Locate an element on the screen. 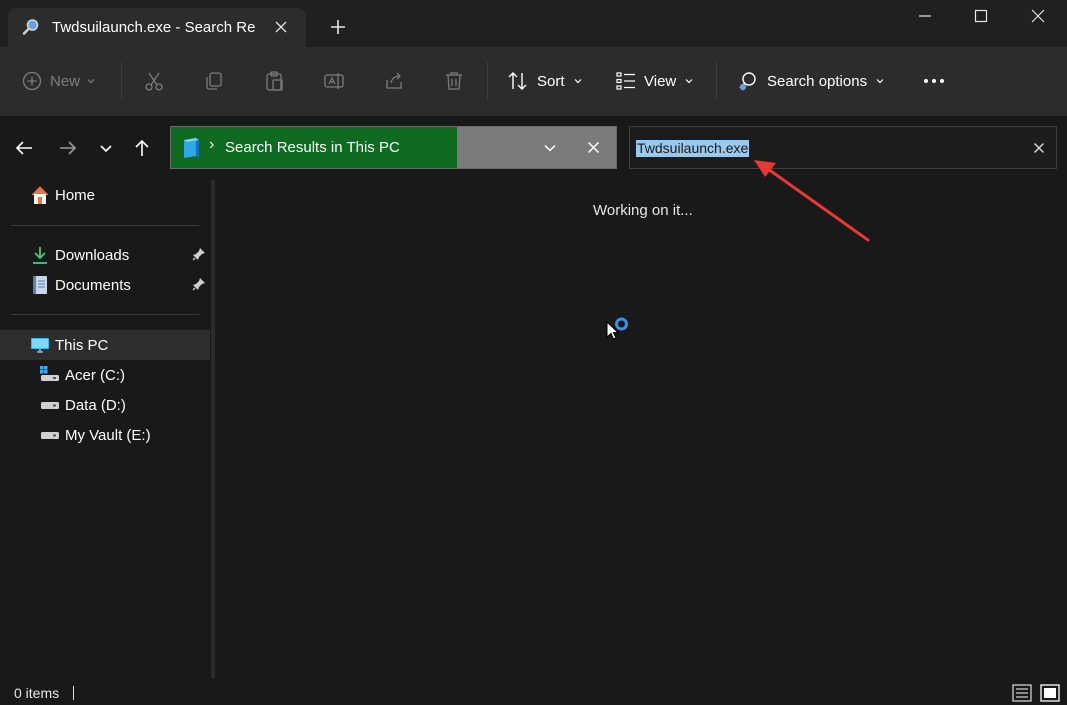  status-bar: 0 items is located at coordinates (533, 691).